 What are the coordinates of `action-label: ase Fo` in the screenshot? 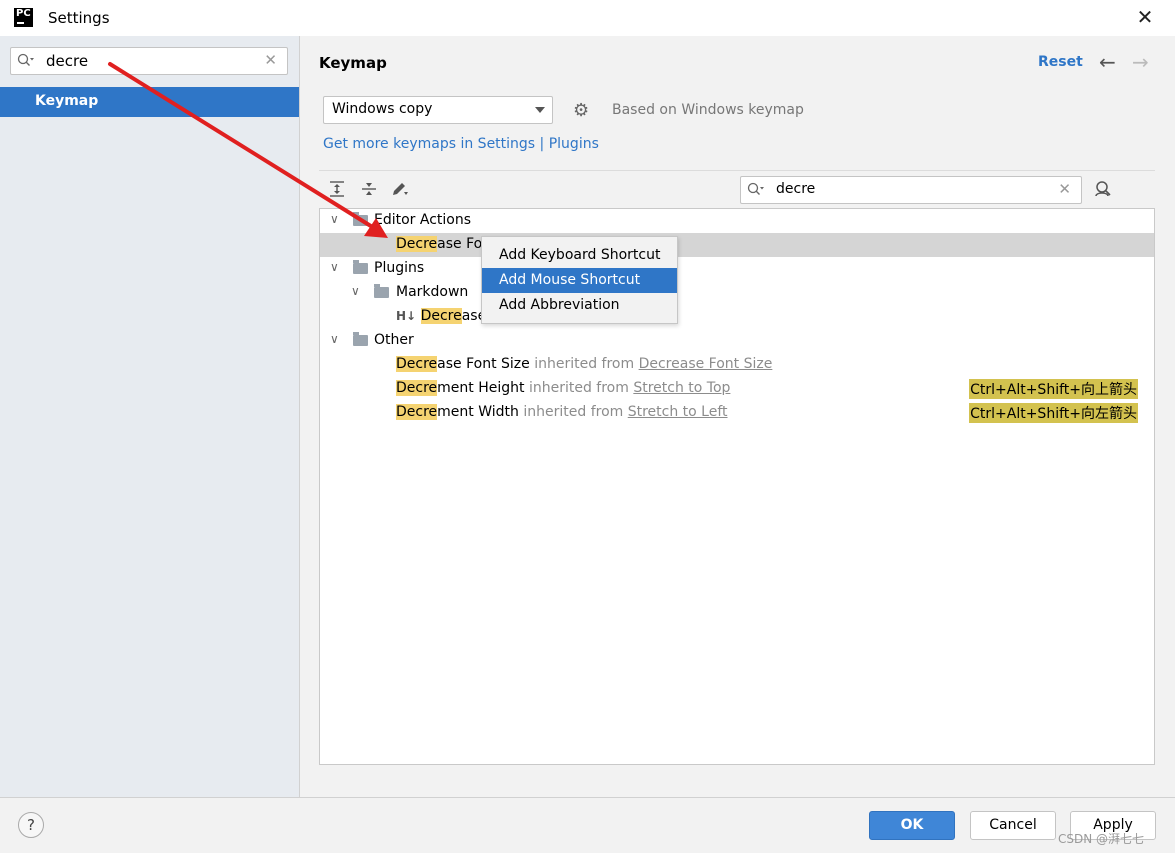 It's located at (460, 244).